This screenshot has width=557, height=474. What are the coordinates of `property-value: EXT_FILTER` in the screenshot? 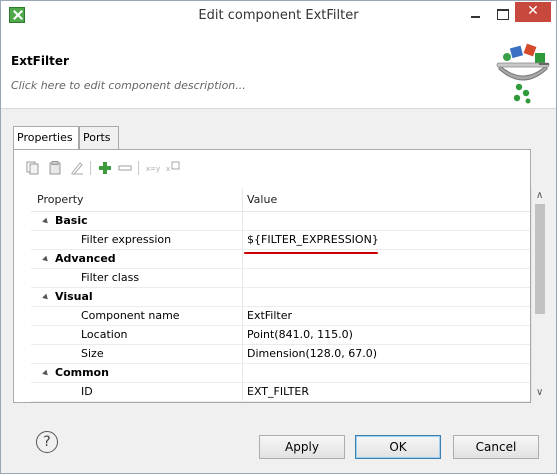 It's located at (278, 391).